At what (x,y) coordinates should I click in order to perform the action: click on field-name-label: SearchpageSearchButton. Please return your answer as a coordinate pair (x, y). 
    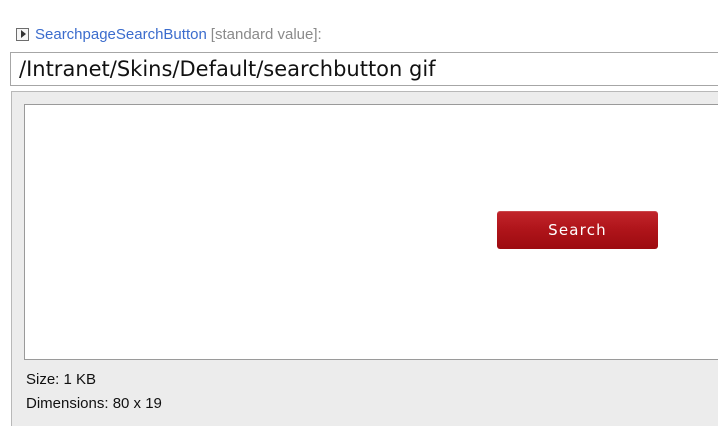
    Looking at the image, I should click on (121, 34).